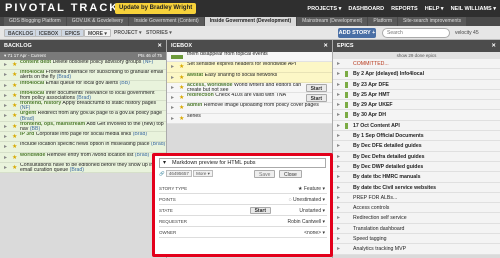  I want to click on points-value: ◌ Unestimated ▾, so click(307, 200).